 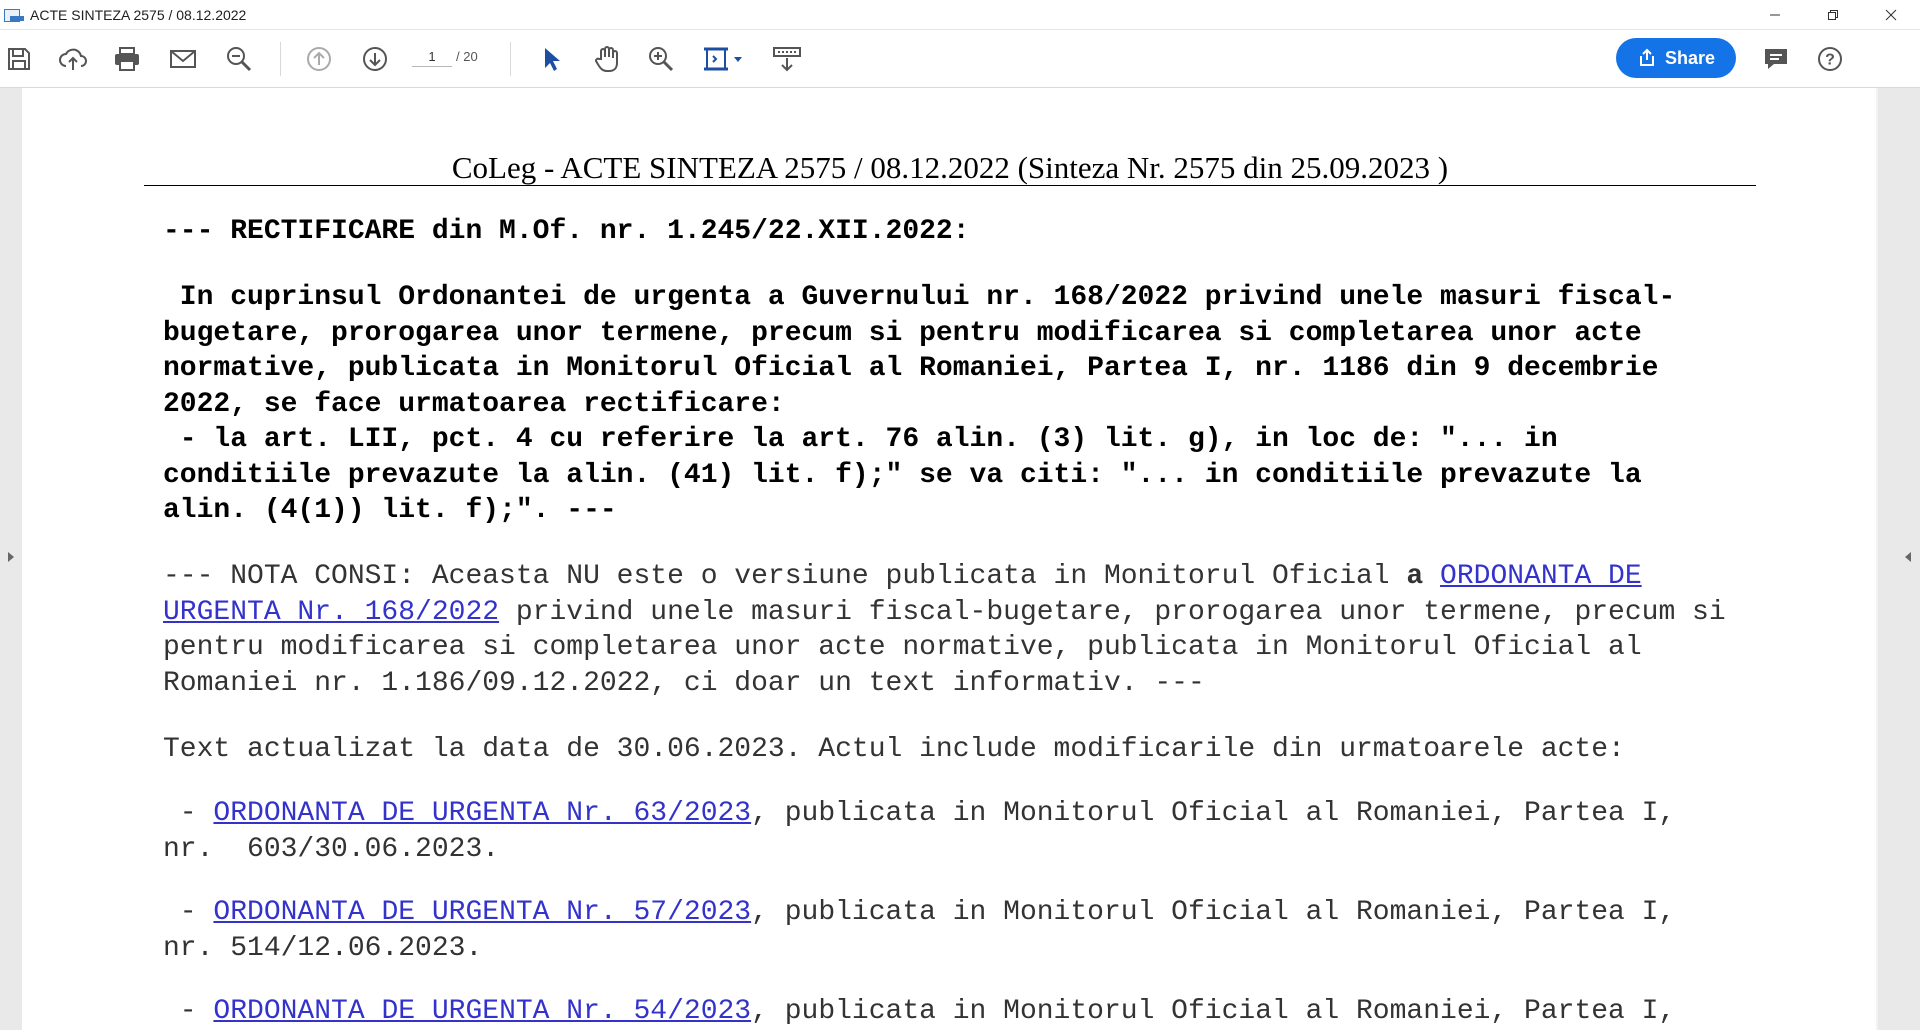 I want to click on zoom-out-button, so click(x=239, y=59).